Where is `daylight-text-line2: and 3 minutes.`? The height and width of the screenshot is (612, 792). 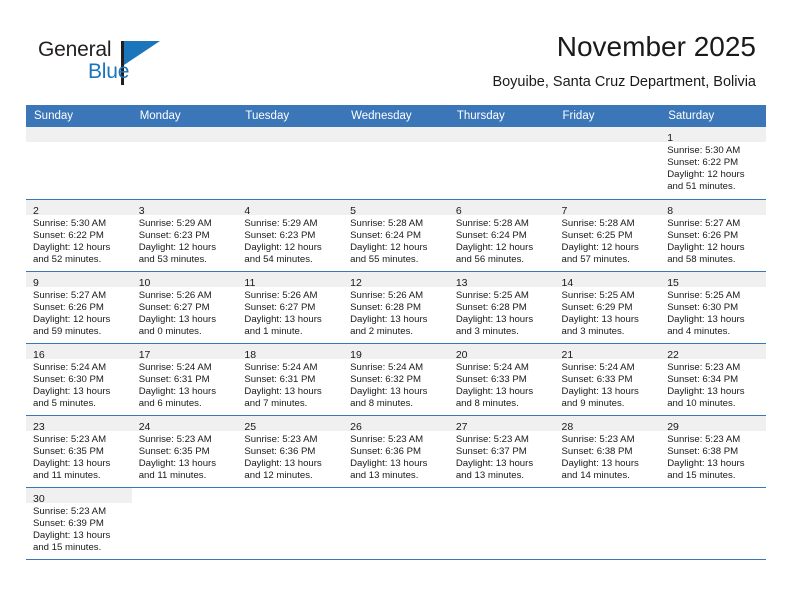 daylight-text-line2: and 3 minutes. is located at coordinates (593, 331).